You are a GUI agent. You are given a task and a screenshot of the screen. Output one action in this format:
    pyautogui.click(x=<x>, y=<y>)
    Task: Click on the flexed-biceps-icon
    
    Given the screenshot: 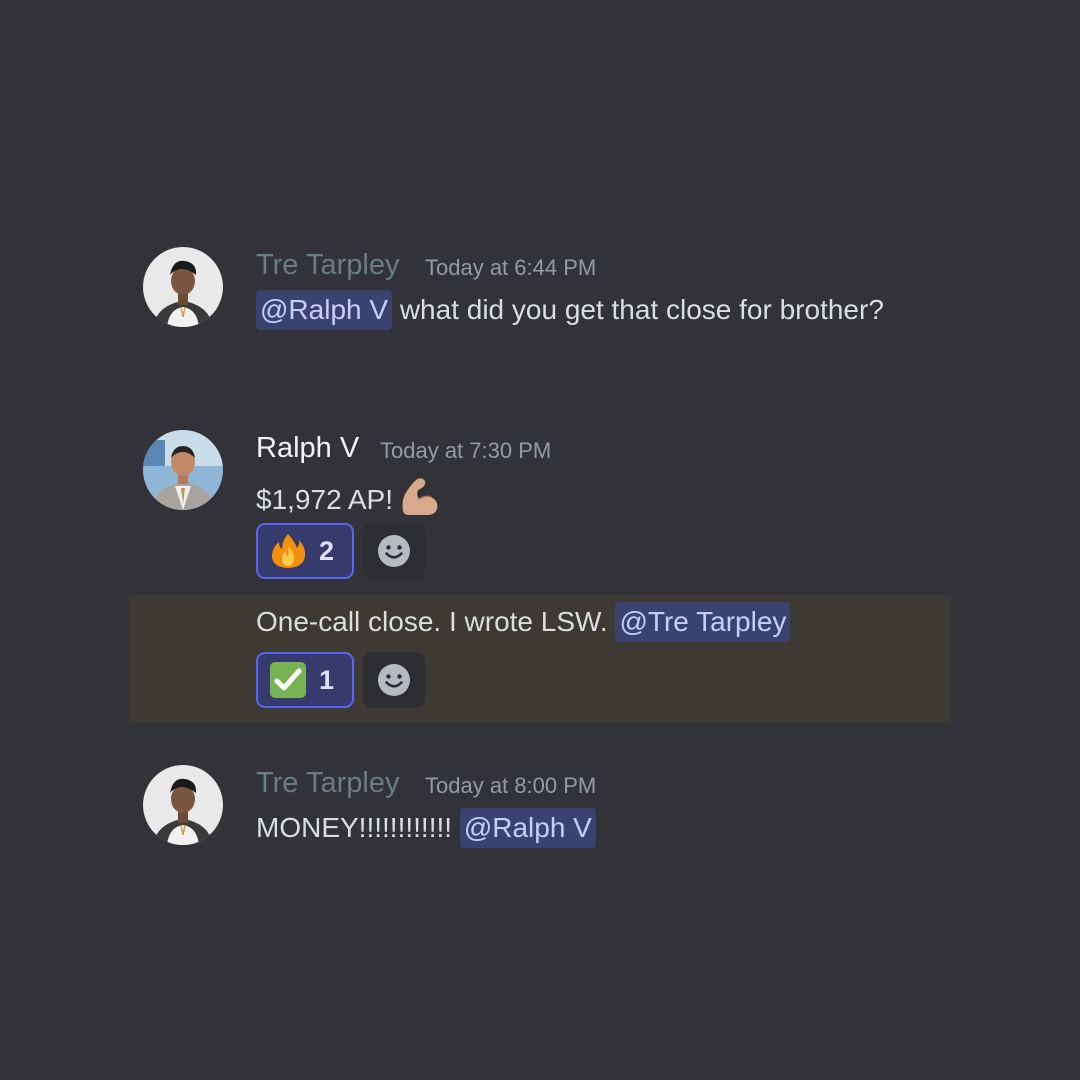 What is the action you would take?
    pyautogui.click(x=420, y=496)
    